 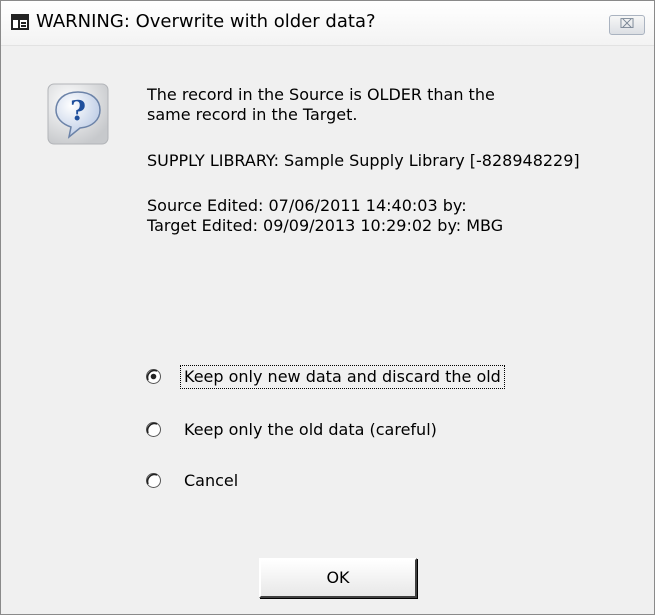 I want to click on window-title: WARNING: Overwrite with older data?, so click(x=206, y=21).